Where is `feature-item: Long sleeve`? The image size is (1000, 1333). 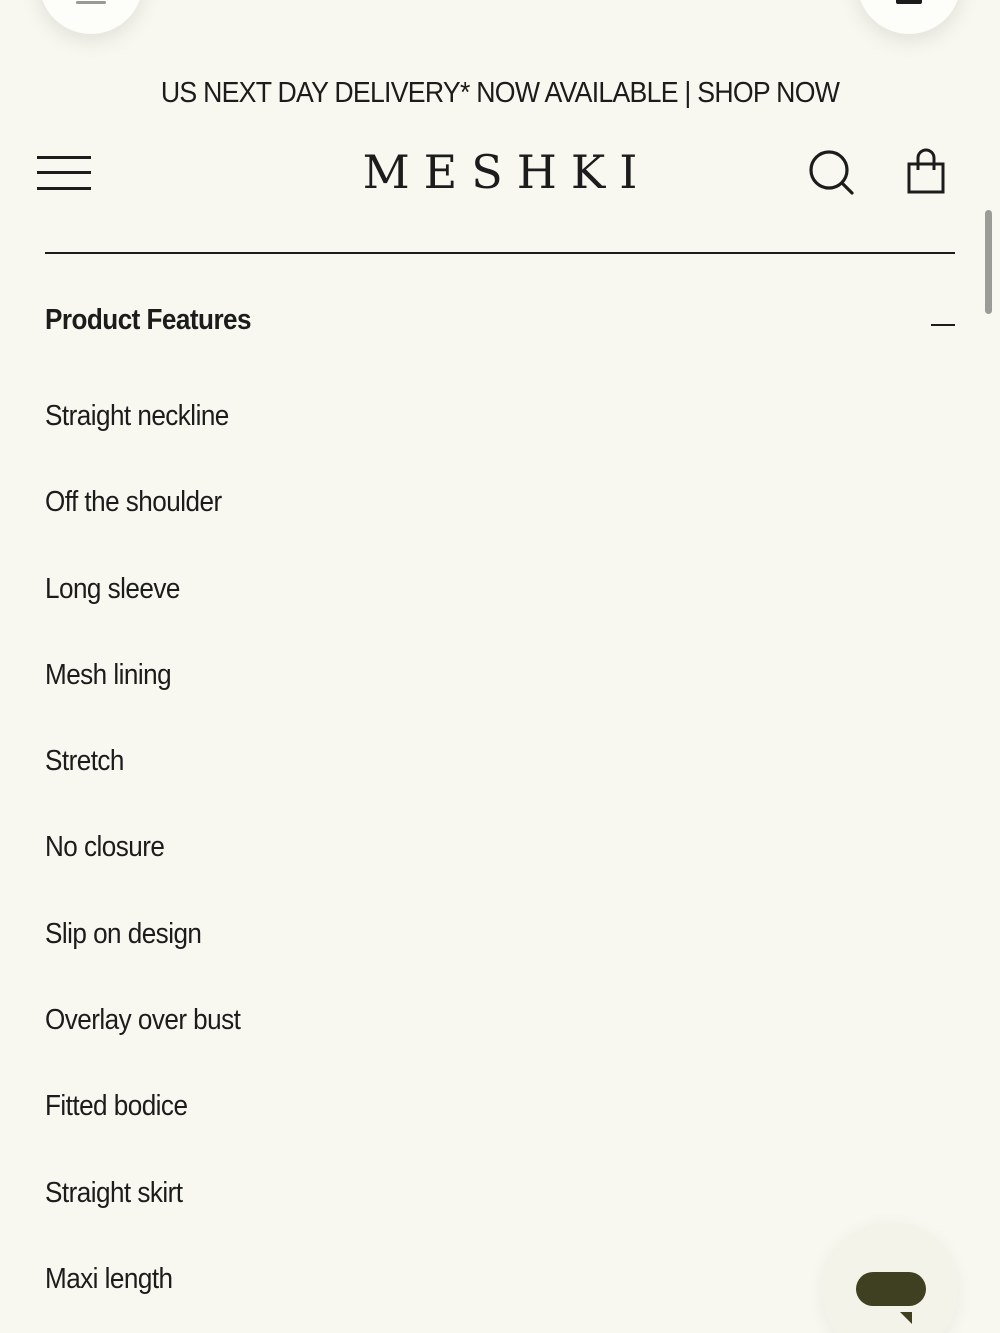 feature-item: Long sleeve is located at coordinates (112, 588).